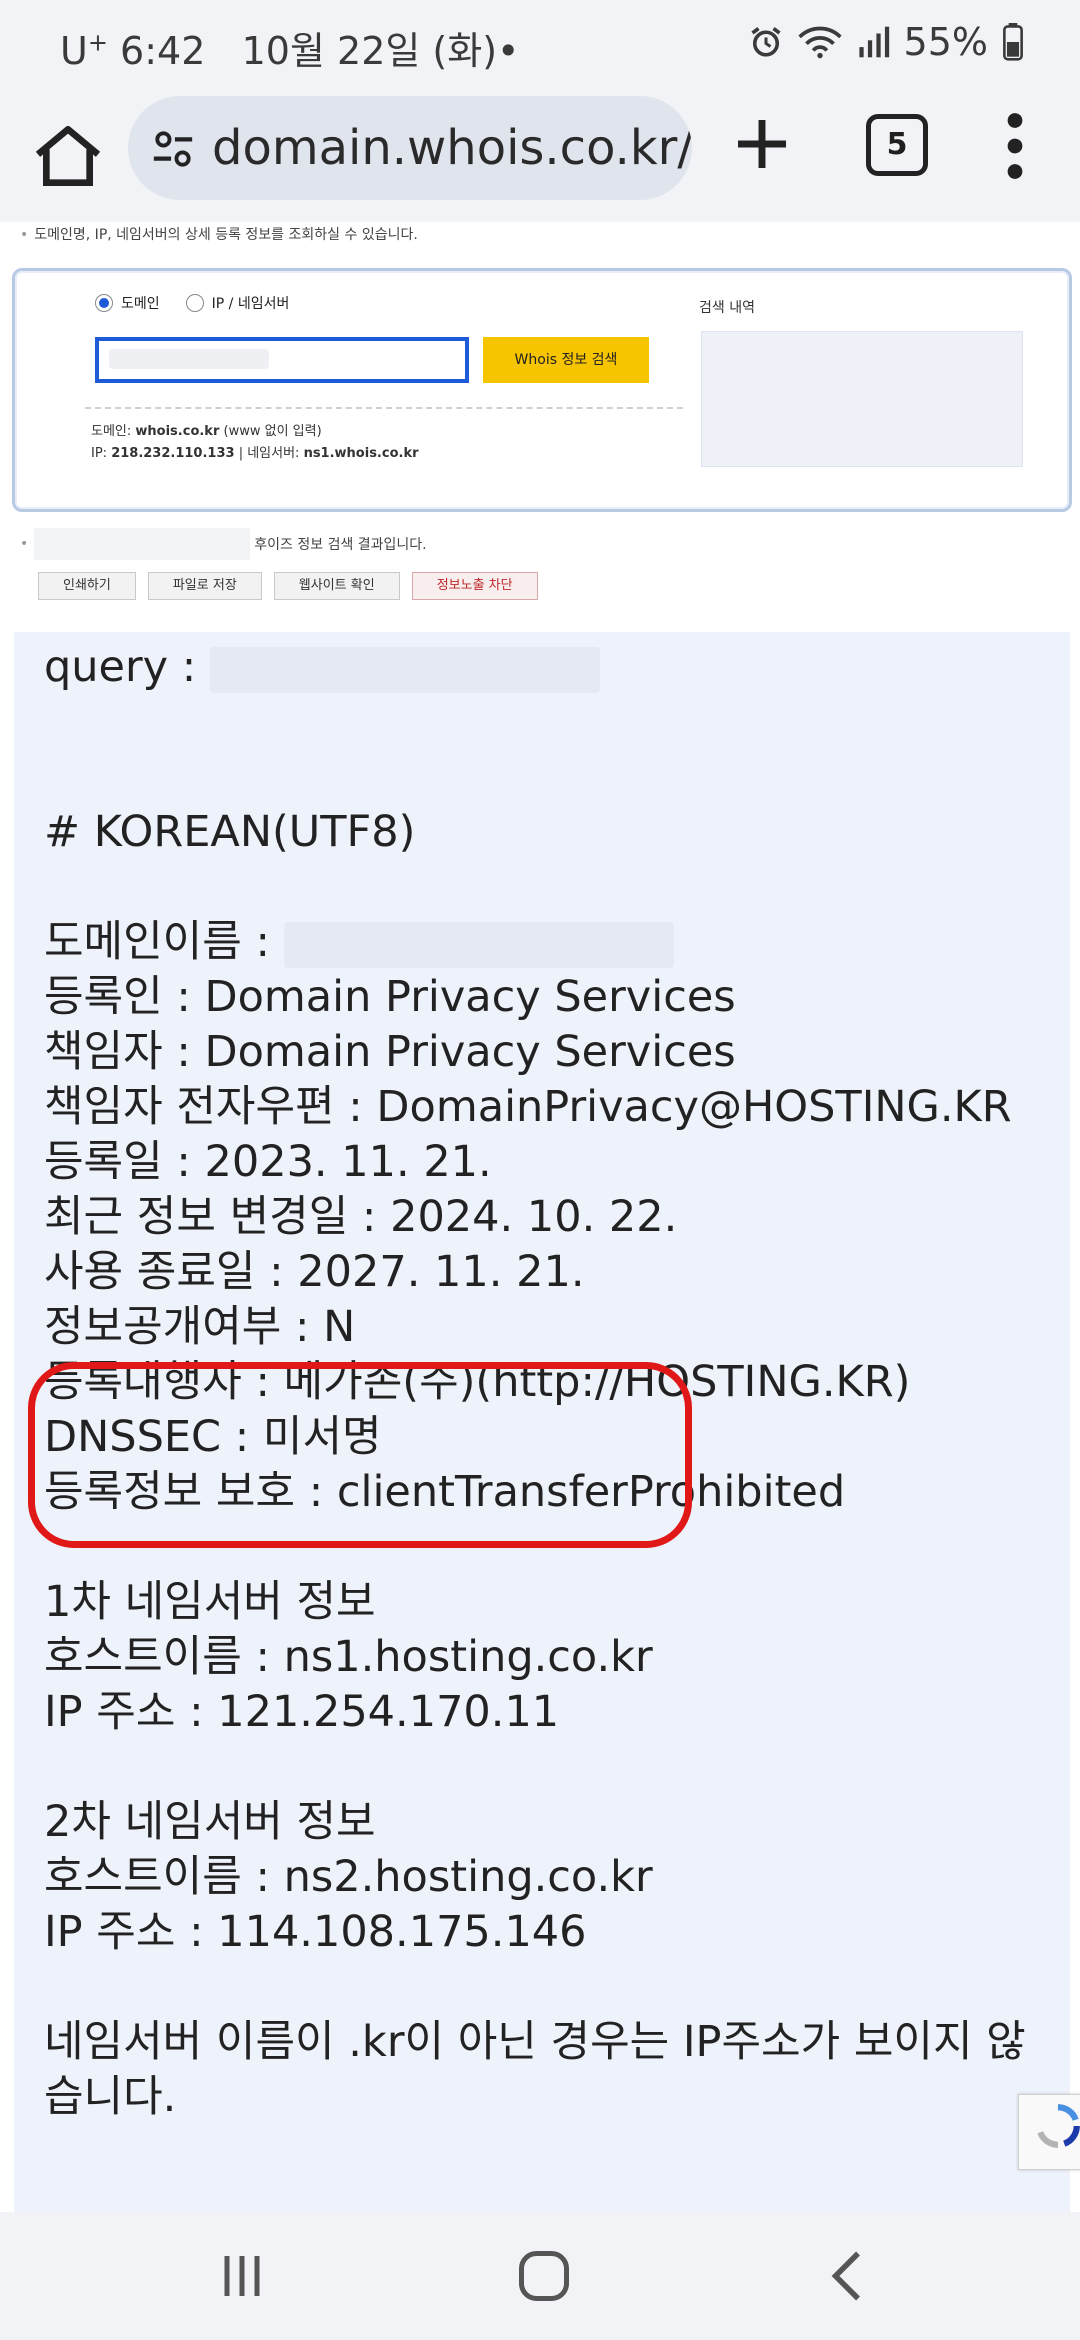 This screenshot has width=1080, height=2340. Describe the element at coordinates (189, 359) in the screenshot. I see `redacted-input-value` at that location.